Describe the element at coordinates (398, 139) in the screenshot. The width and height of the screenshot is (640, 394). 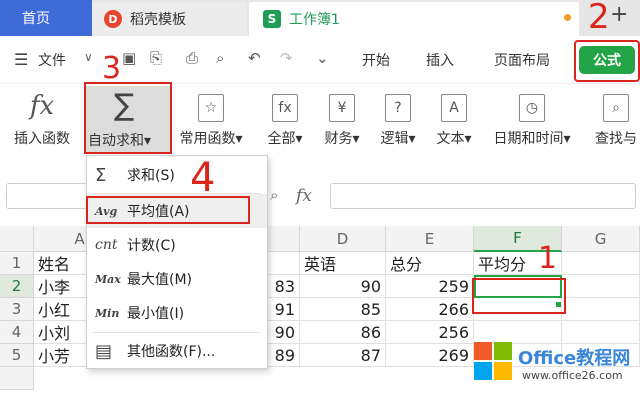
I see `logic-label: 逻辑▾` at that location.